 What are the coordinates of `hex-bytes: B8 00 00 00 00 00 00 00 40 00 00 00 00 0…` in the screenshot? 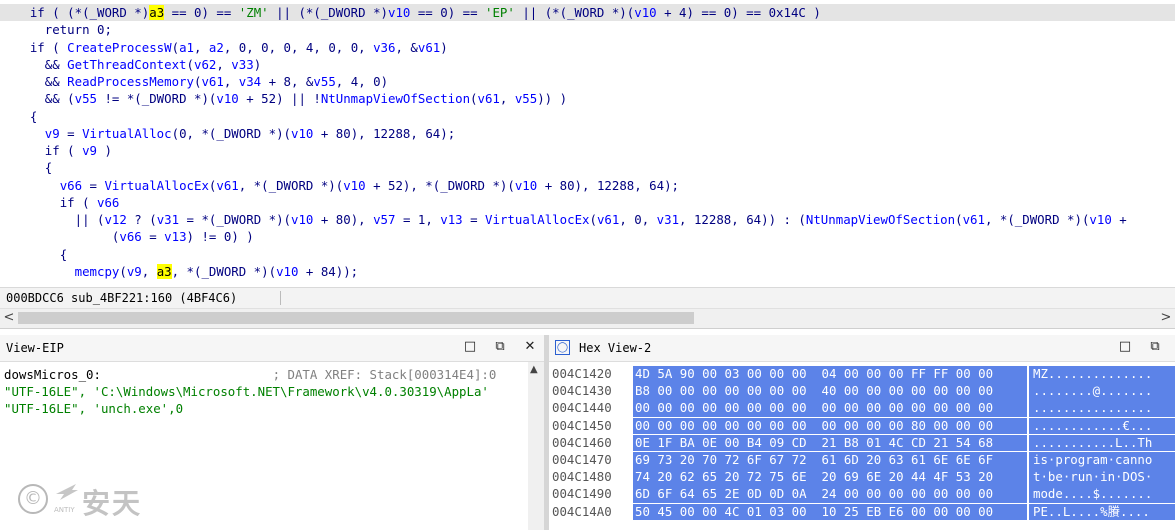 It's located at (830, 391).